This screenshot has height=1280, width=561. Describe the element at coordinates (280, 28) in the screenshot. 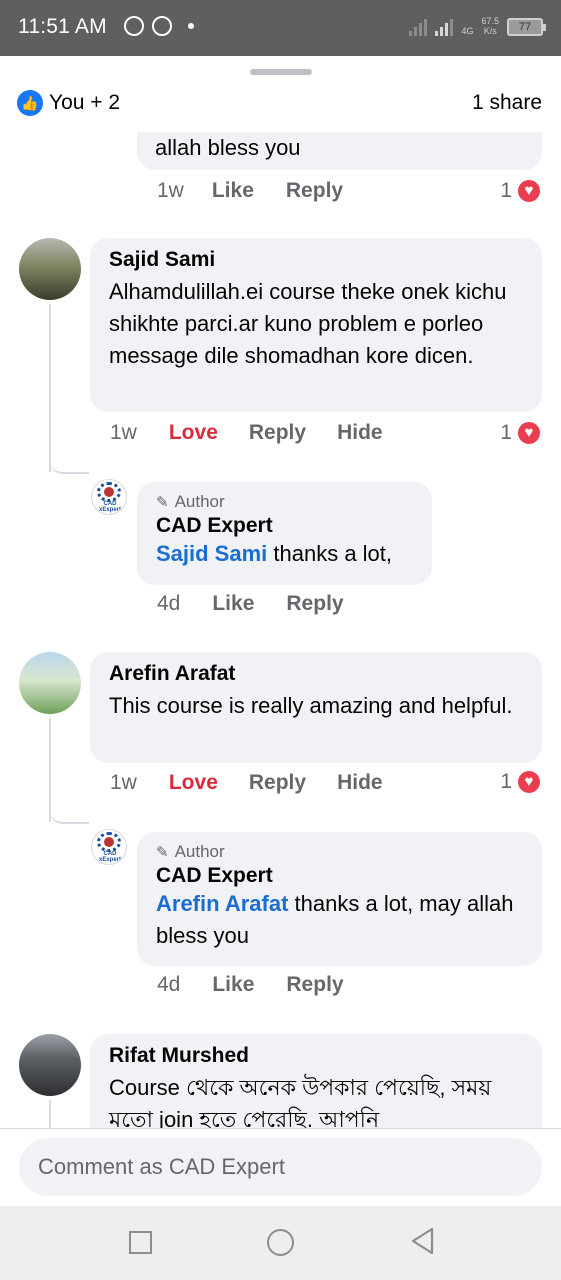

I see `status-bar: 11:51 AM 4G 67.5 K/s 77` at that location.